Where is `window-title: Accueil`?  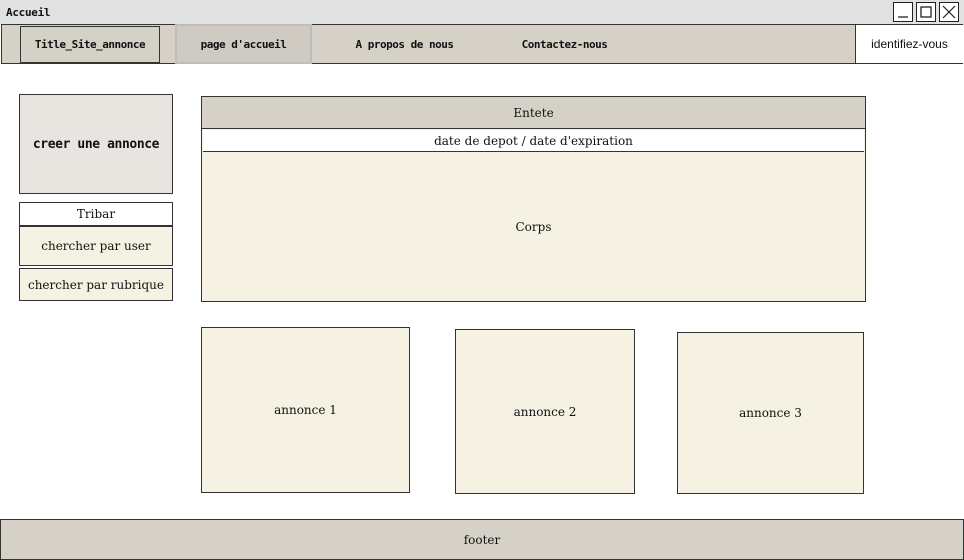
window-title: Accueil is located at coordinates (28, 12).